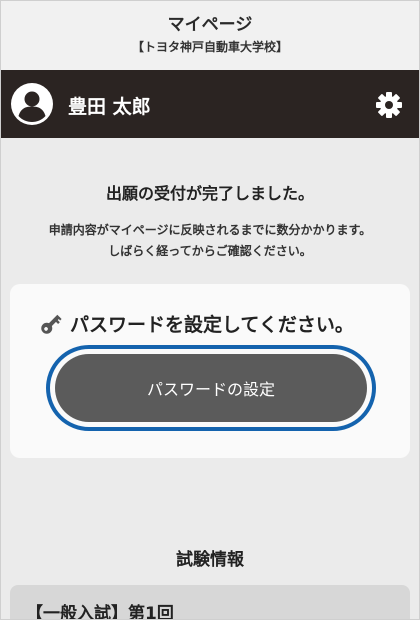 Image resolution: width=420 pixels, height=620 pixels. What do you see at coordinates (210, 560) in the screenshot?
I see `exam-info-title: 試験情報` at bounding box center [210, 560].